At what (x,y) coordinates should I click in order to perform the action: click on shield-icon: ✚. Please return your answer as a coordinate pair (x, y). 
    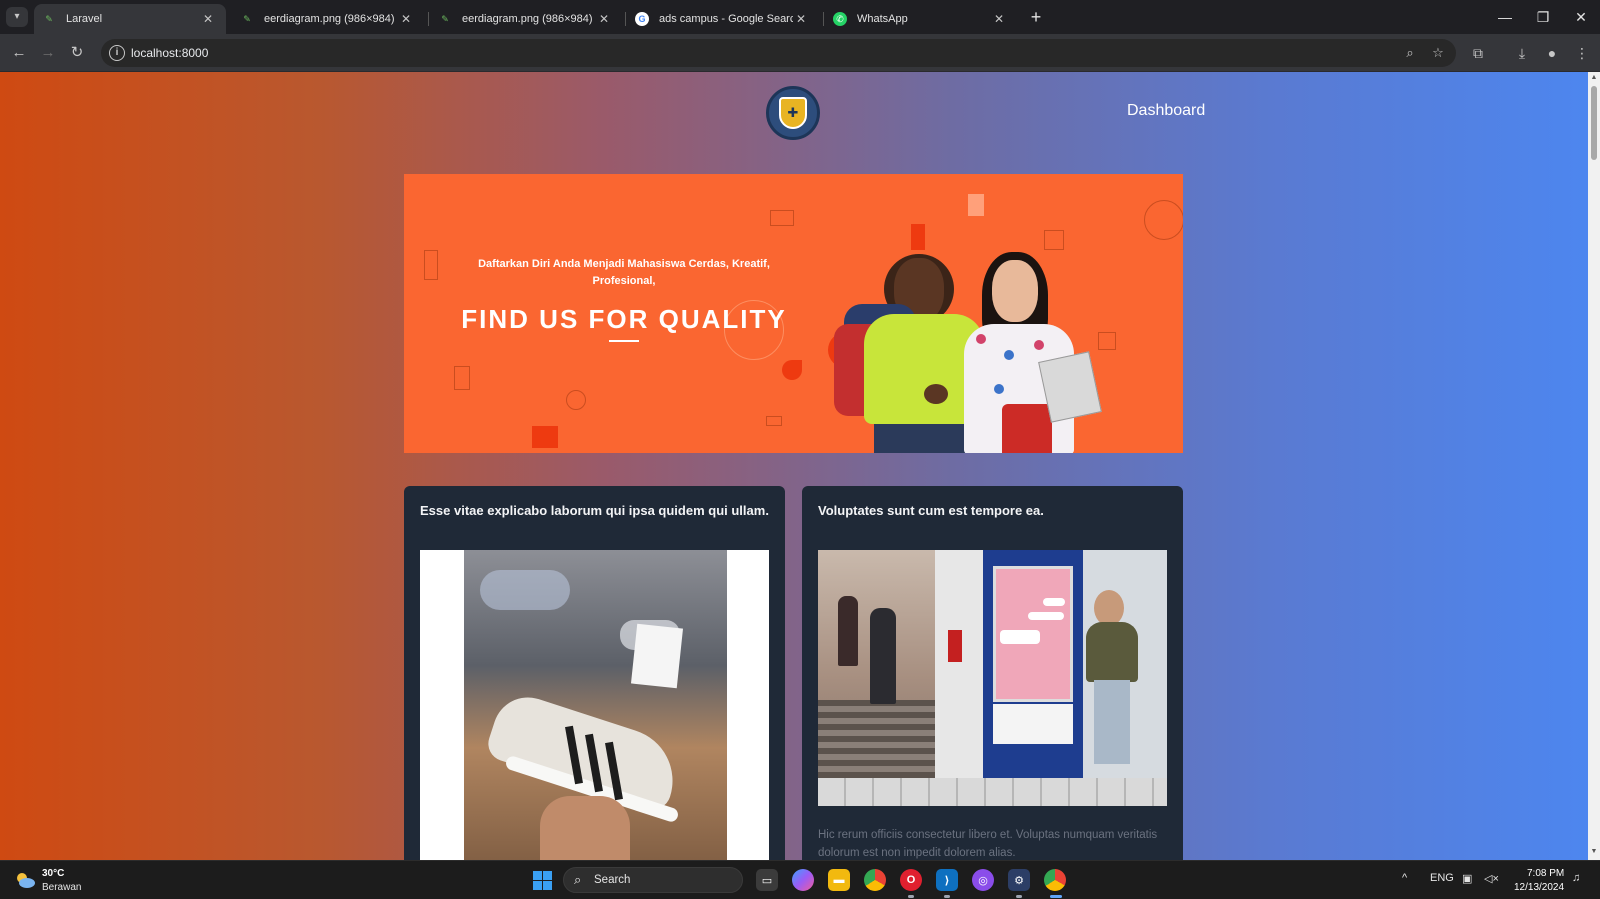
    Looking at the image, I should click on (793, 113).